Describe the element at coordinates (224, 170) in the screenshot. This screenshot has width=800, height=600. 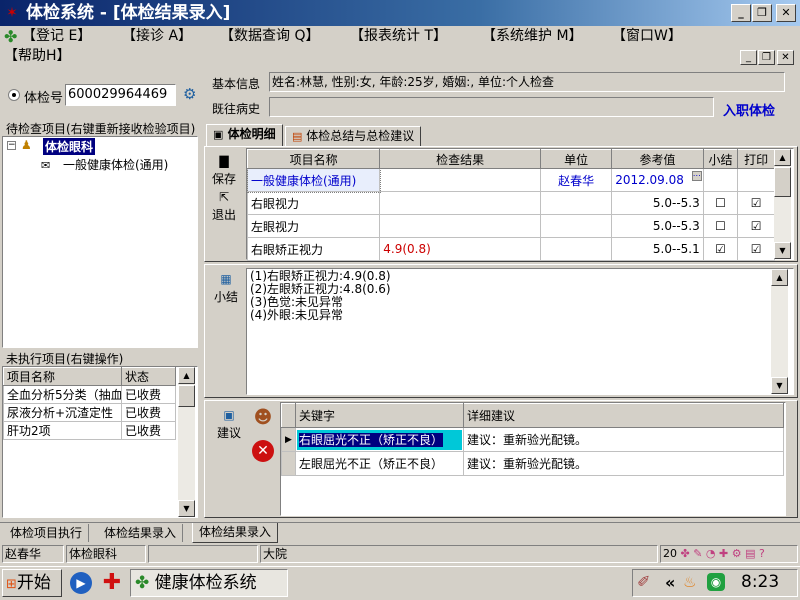
I see `save-button: ▇ 保存` at that location.